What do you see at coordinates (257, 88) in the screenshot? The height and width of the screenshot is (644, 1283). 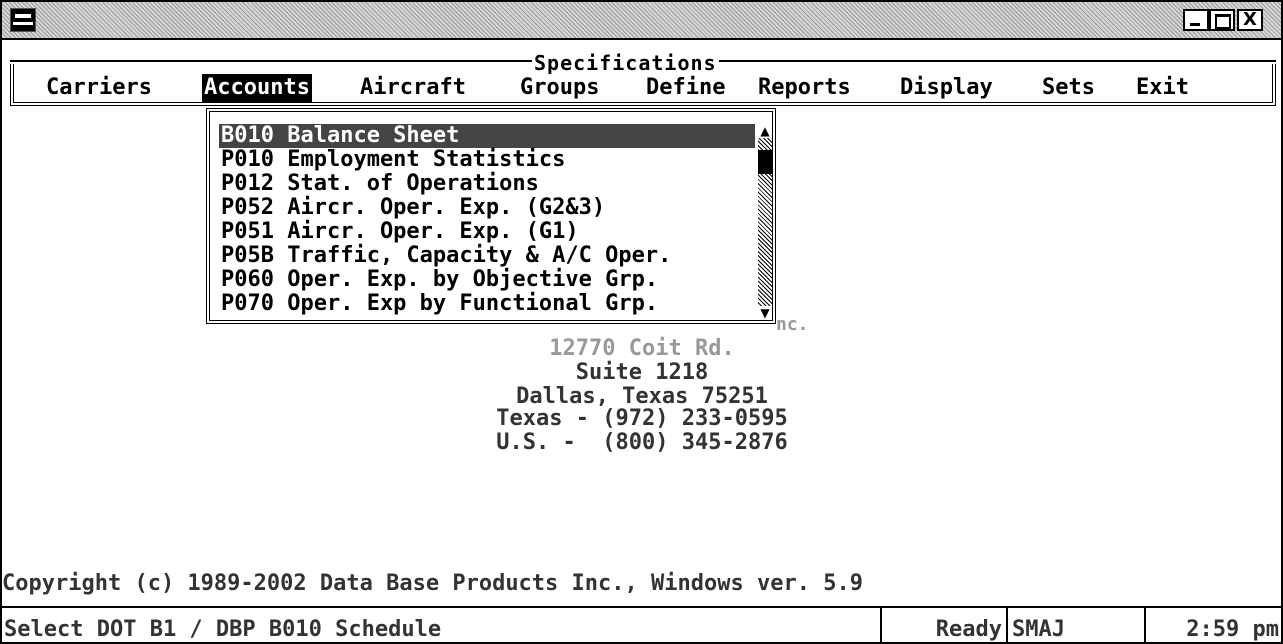 I see `menu-accounts: Accounts` at bounding box center [257, 88].